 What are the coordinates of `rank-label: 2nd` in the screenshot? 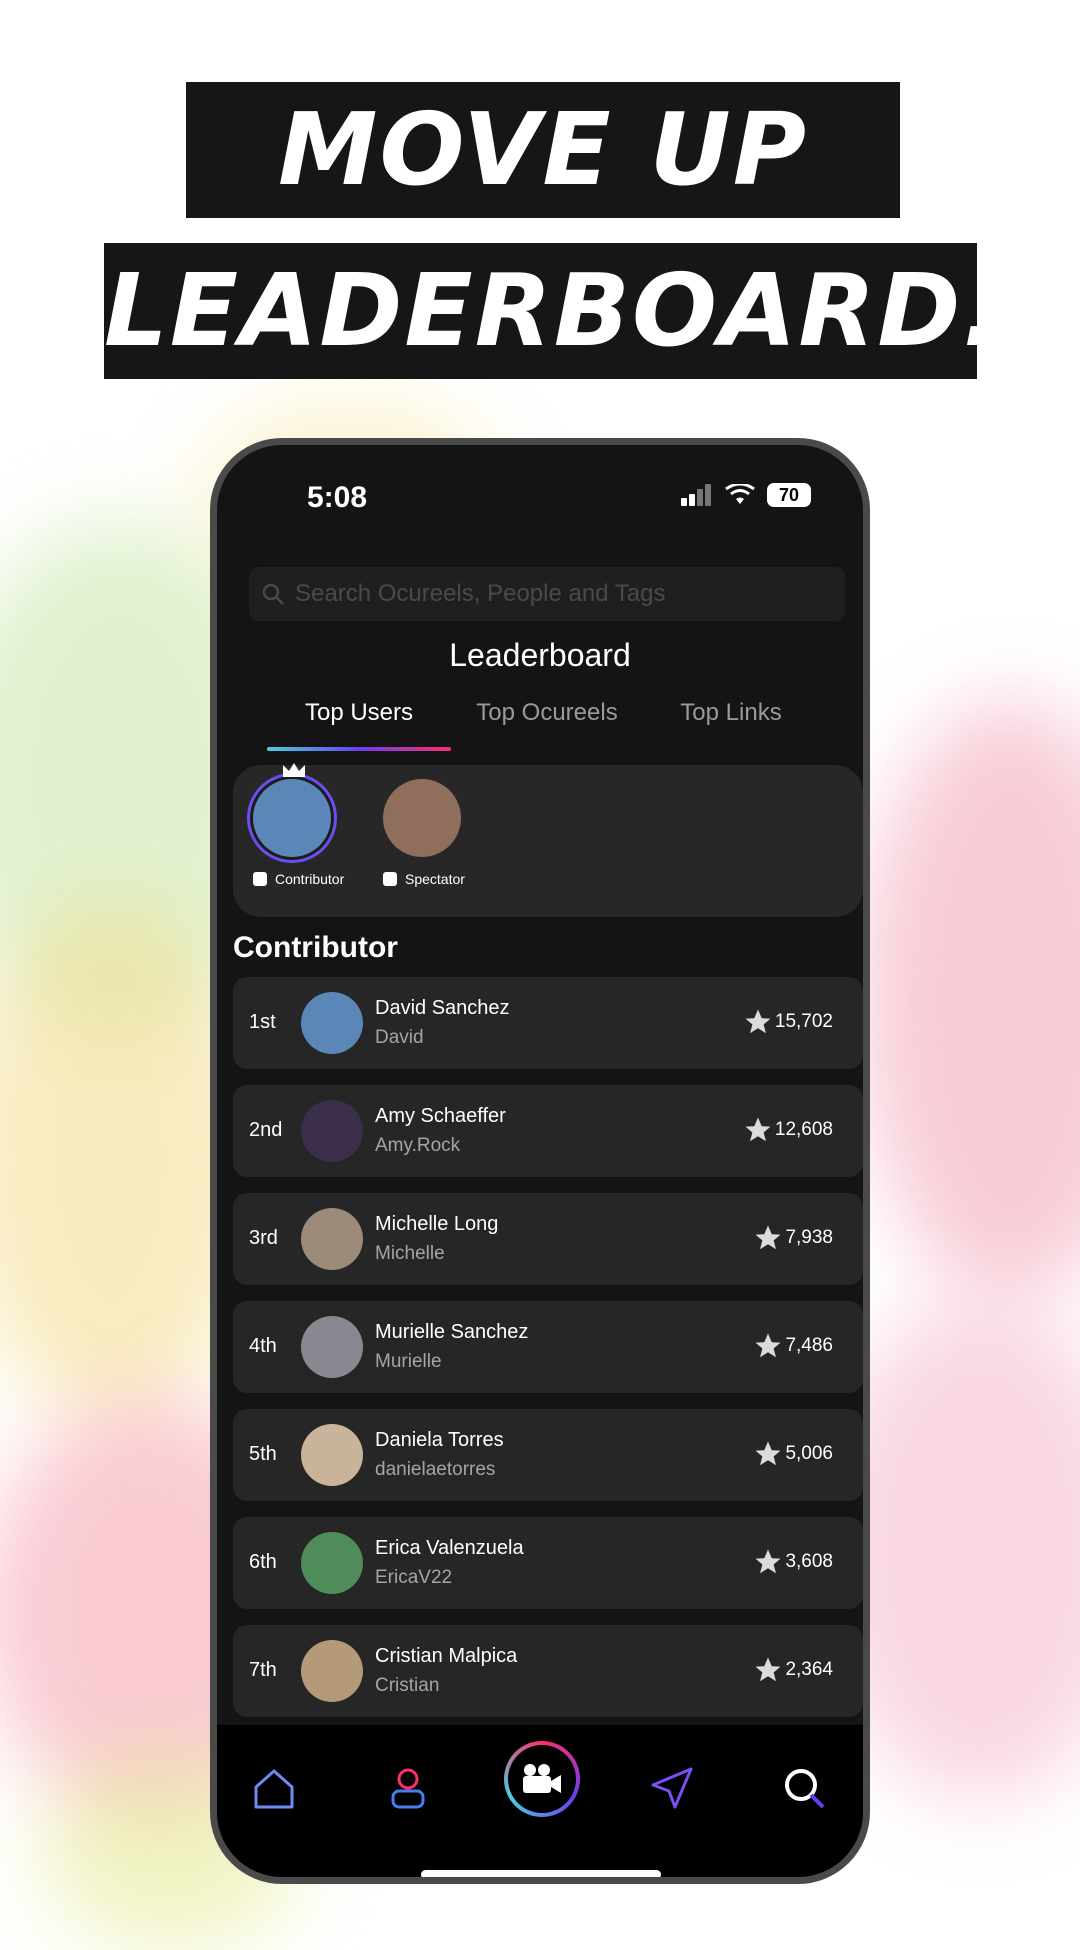 It's located at (266, 1130).